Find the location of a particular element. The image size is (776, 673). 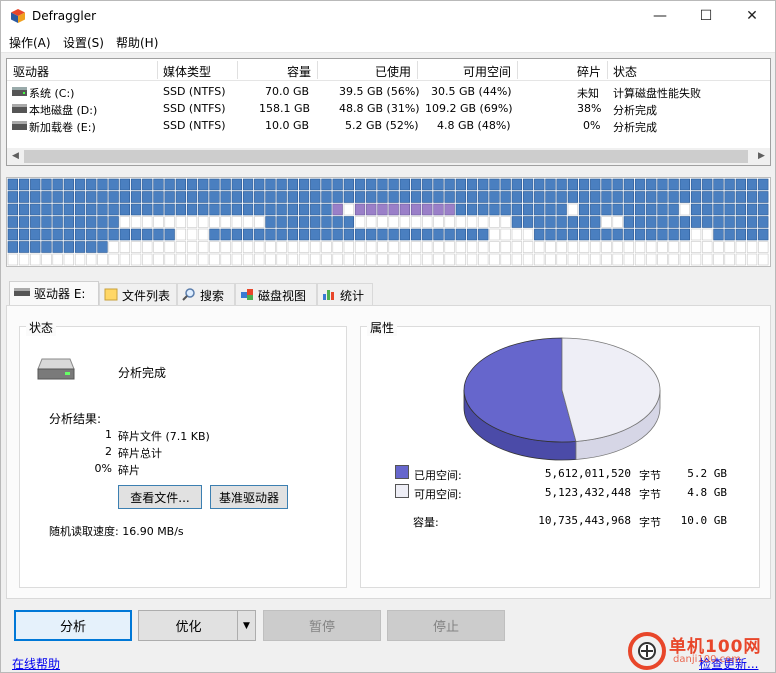

drive-block-map is located at coordinates (388, 222).